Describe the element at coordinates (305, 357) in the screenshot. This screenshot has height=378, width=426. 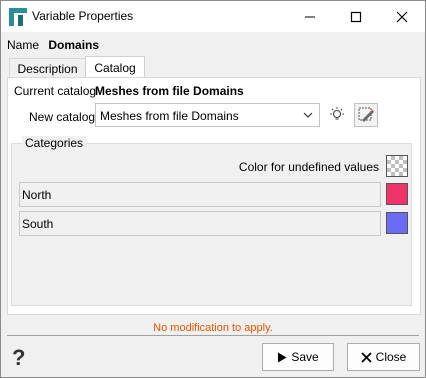
I see `save-label: Save` at that location.